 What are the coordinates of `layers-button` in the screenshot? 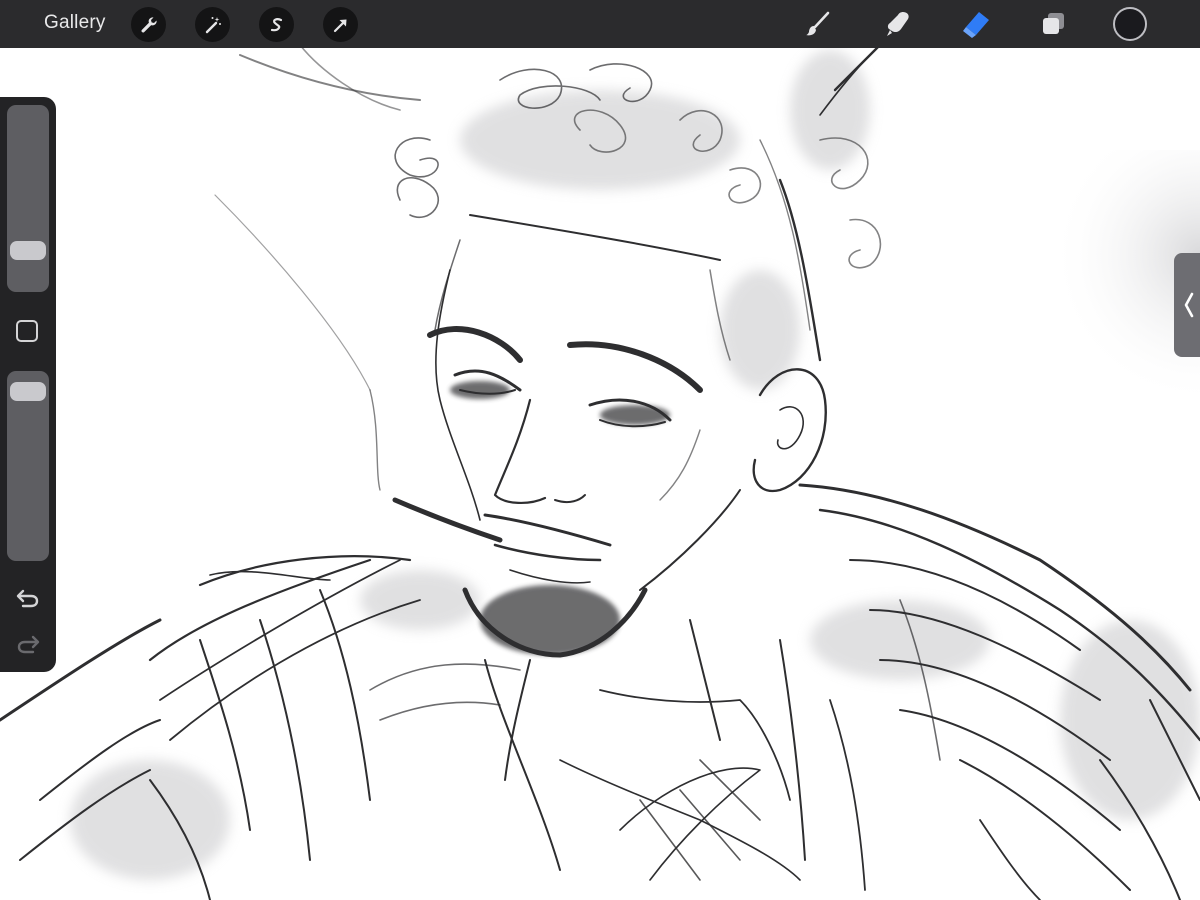 It's located at (1053, 24).